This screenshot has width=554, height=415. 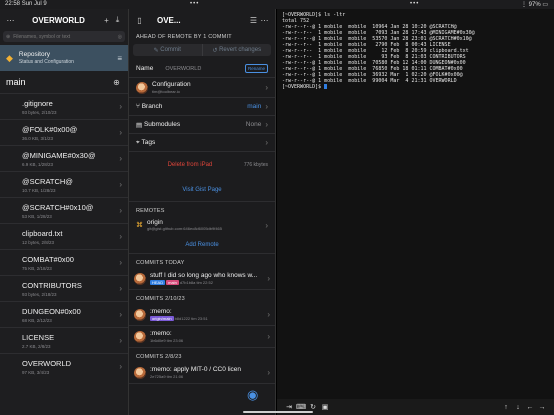 What do you see at coordinates (37, 103) in the screenshot?
I see `file-name: .gitignore` at bounding box center [37, 103].